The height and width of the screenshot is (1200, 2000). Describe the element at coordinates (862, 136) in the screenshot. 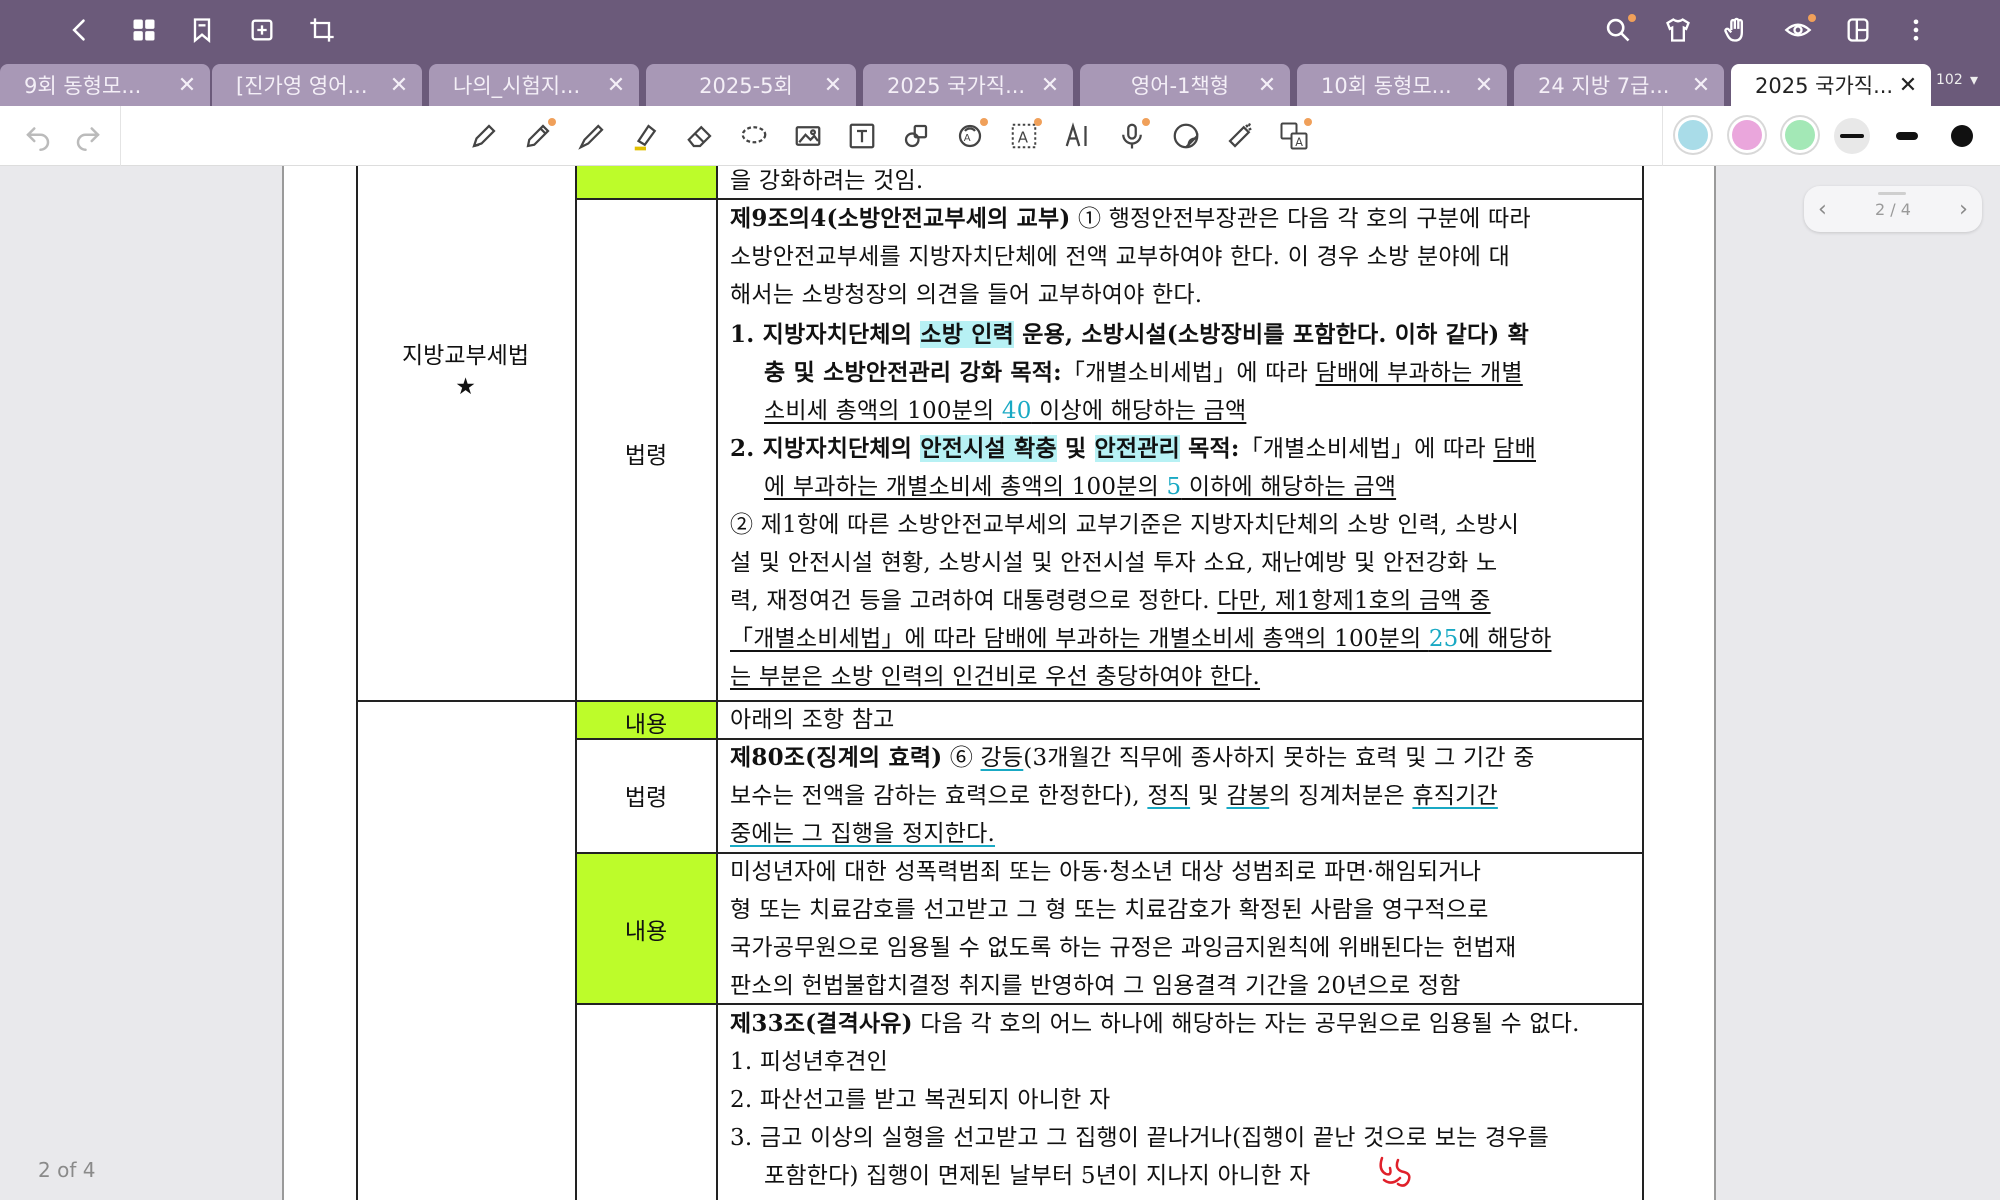

I see `text-box-icon` at that location.